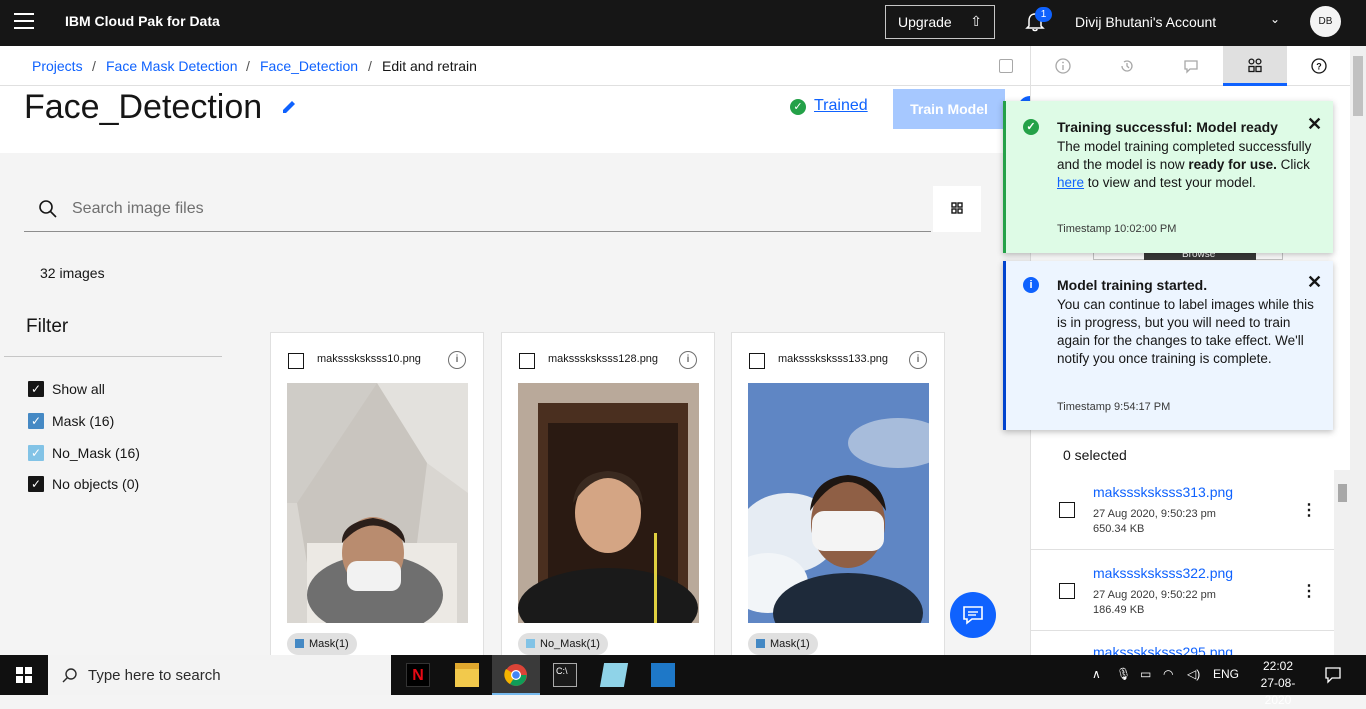 This screenshot has height=709, width=1366. I want to click on tab-history, so click(1127, 66).